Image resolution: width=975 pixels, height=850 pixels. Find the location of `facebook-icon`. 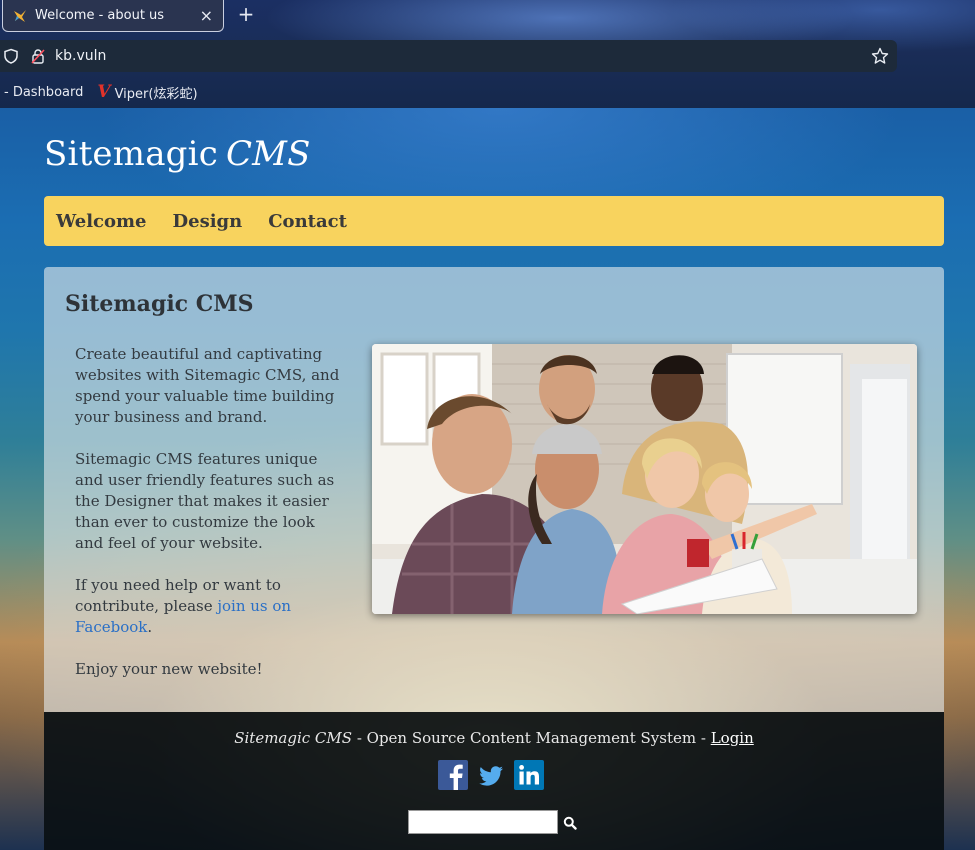

facebook-icon is located at coordinates (453, 775).